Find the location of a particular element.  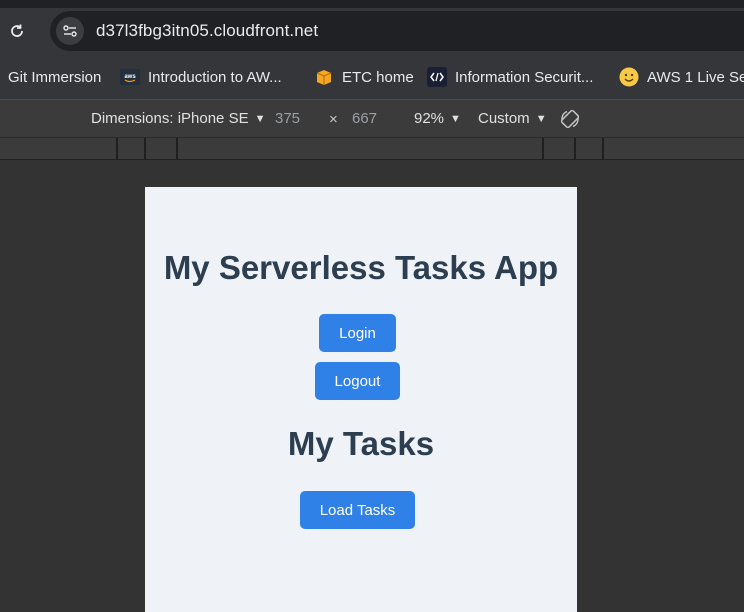

height-input: 667 is located at coordinates (364, 118).